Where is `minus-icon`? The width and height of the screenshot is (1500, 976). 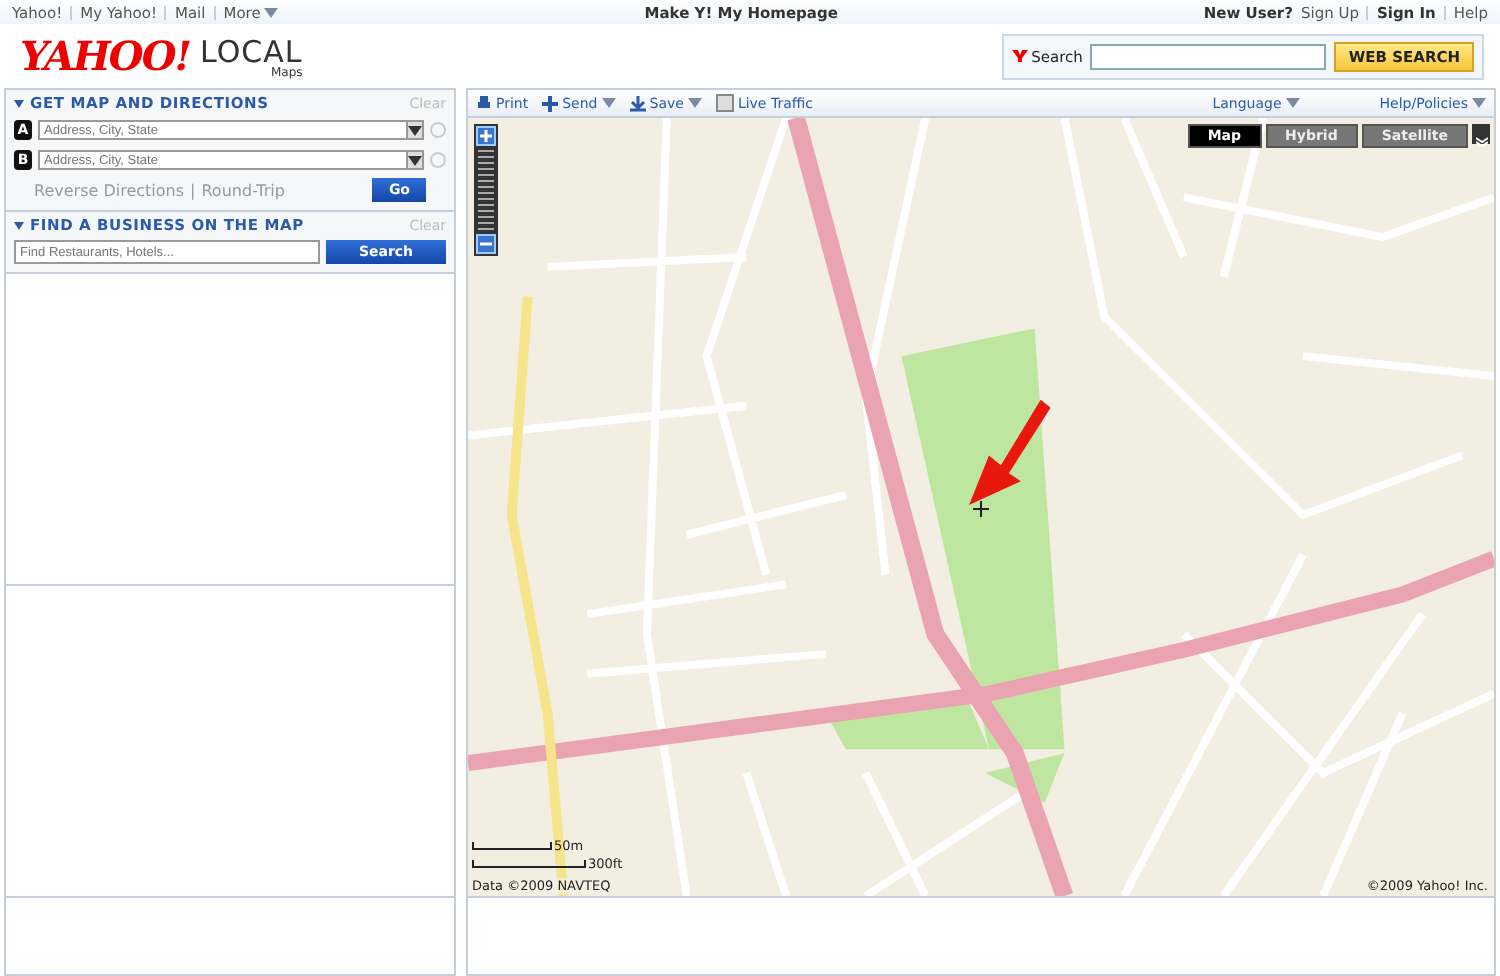
minus-icon is located at coordinates (486, 244).